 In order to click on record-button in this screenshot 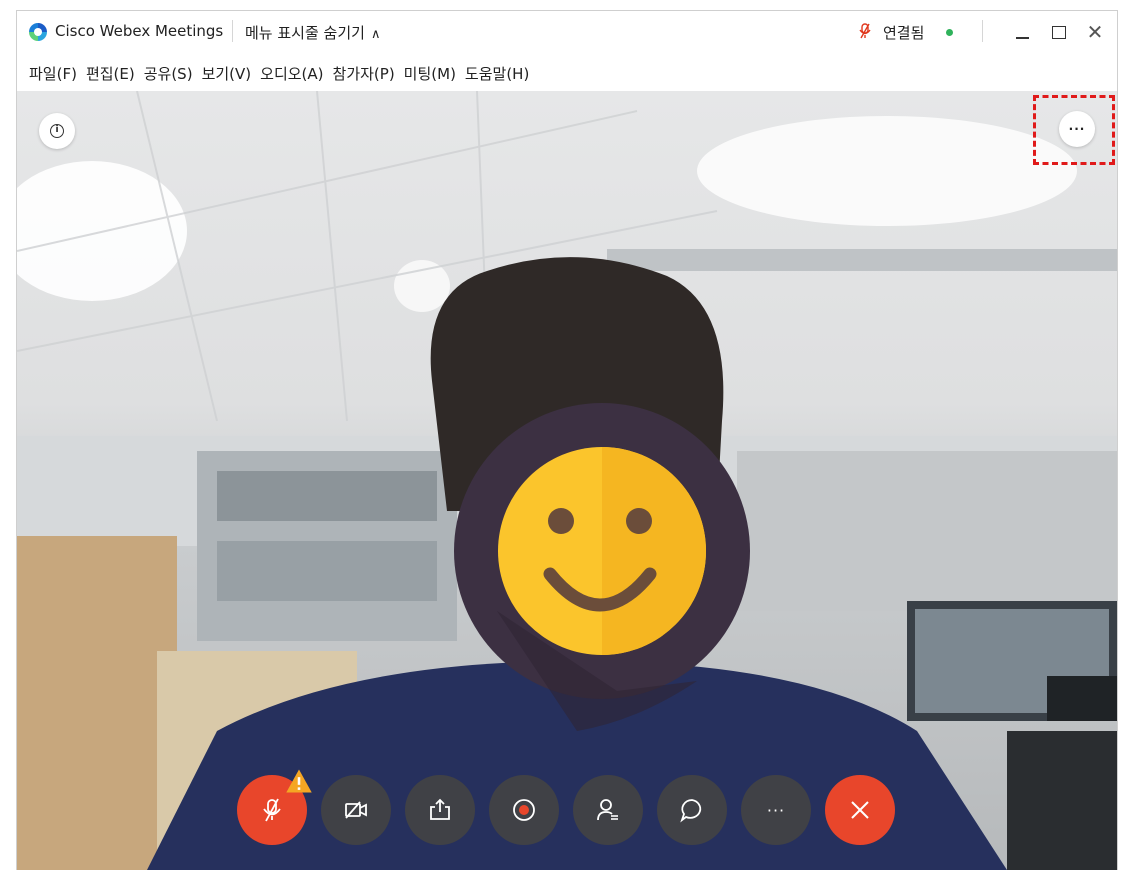, I will do `click(524, 810)`.